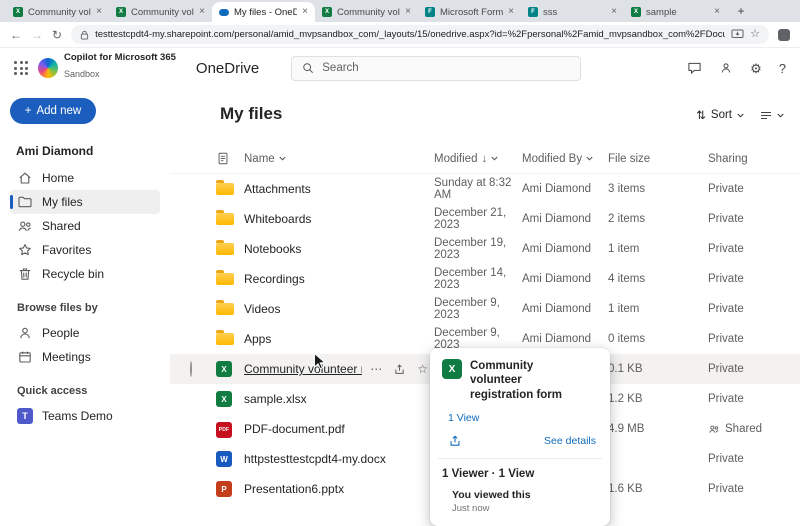 The height and width of the screenshot is (526, 800). What do you see at coordinates (784, 34) in the screenshot?
I see `browser-extension-icon` at bounding box center [784, 34].